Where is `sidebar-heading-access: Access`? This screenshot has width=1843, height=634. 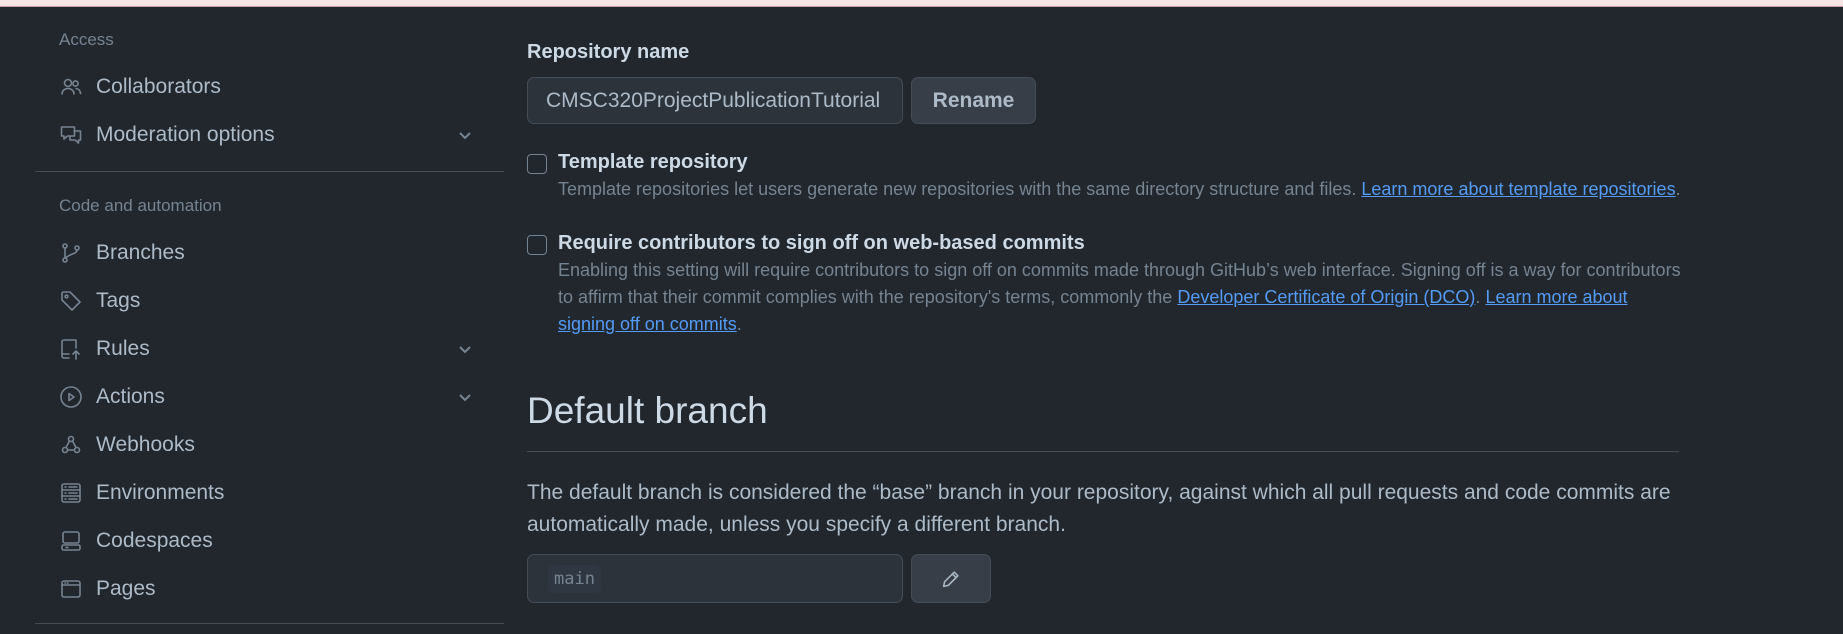 sidebar-heading-access: Access is located at coordinates (86, 39).